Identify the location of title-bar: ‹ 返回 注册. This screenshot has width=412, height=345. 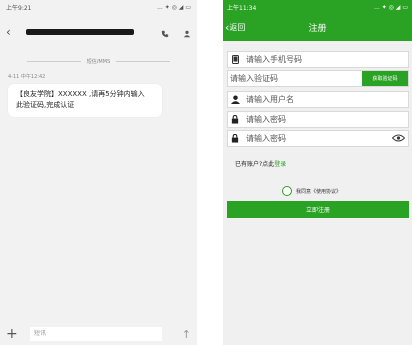
(317, 27).